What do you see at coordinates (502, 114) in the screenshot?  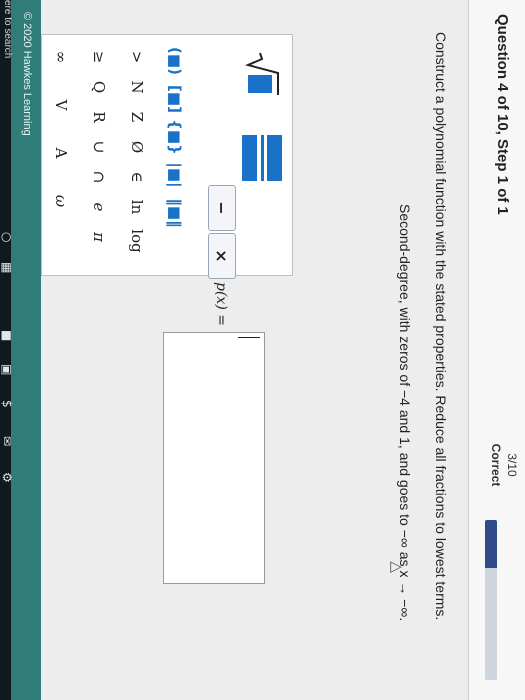 I see `question-title: Question 4 of 10, Step 1 of 1` at bounding box center [502, 114].